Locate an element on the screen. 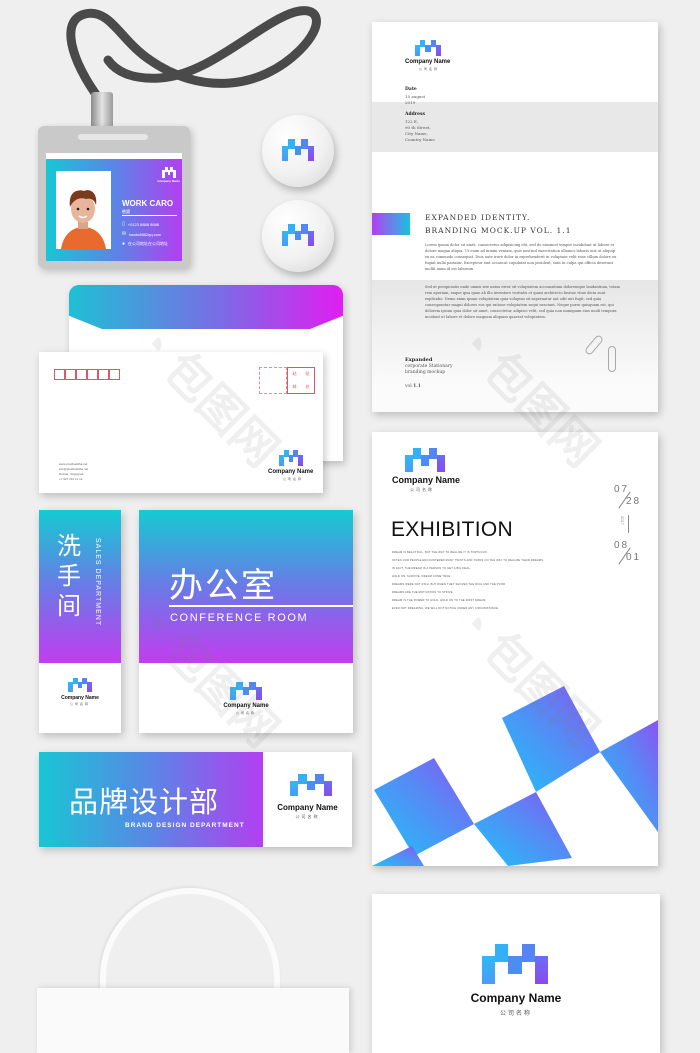 This screenshot has width=700, height=1053. badge-company-name: Company Name is located at coordinates (168, 181).